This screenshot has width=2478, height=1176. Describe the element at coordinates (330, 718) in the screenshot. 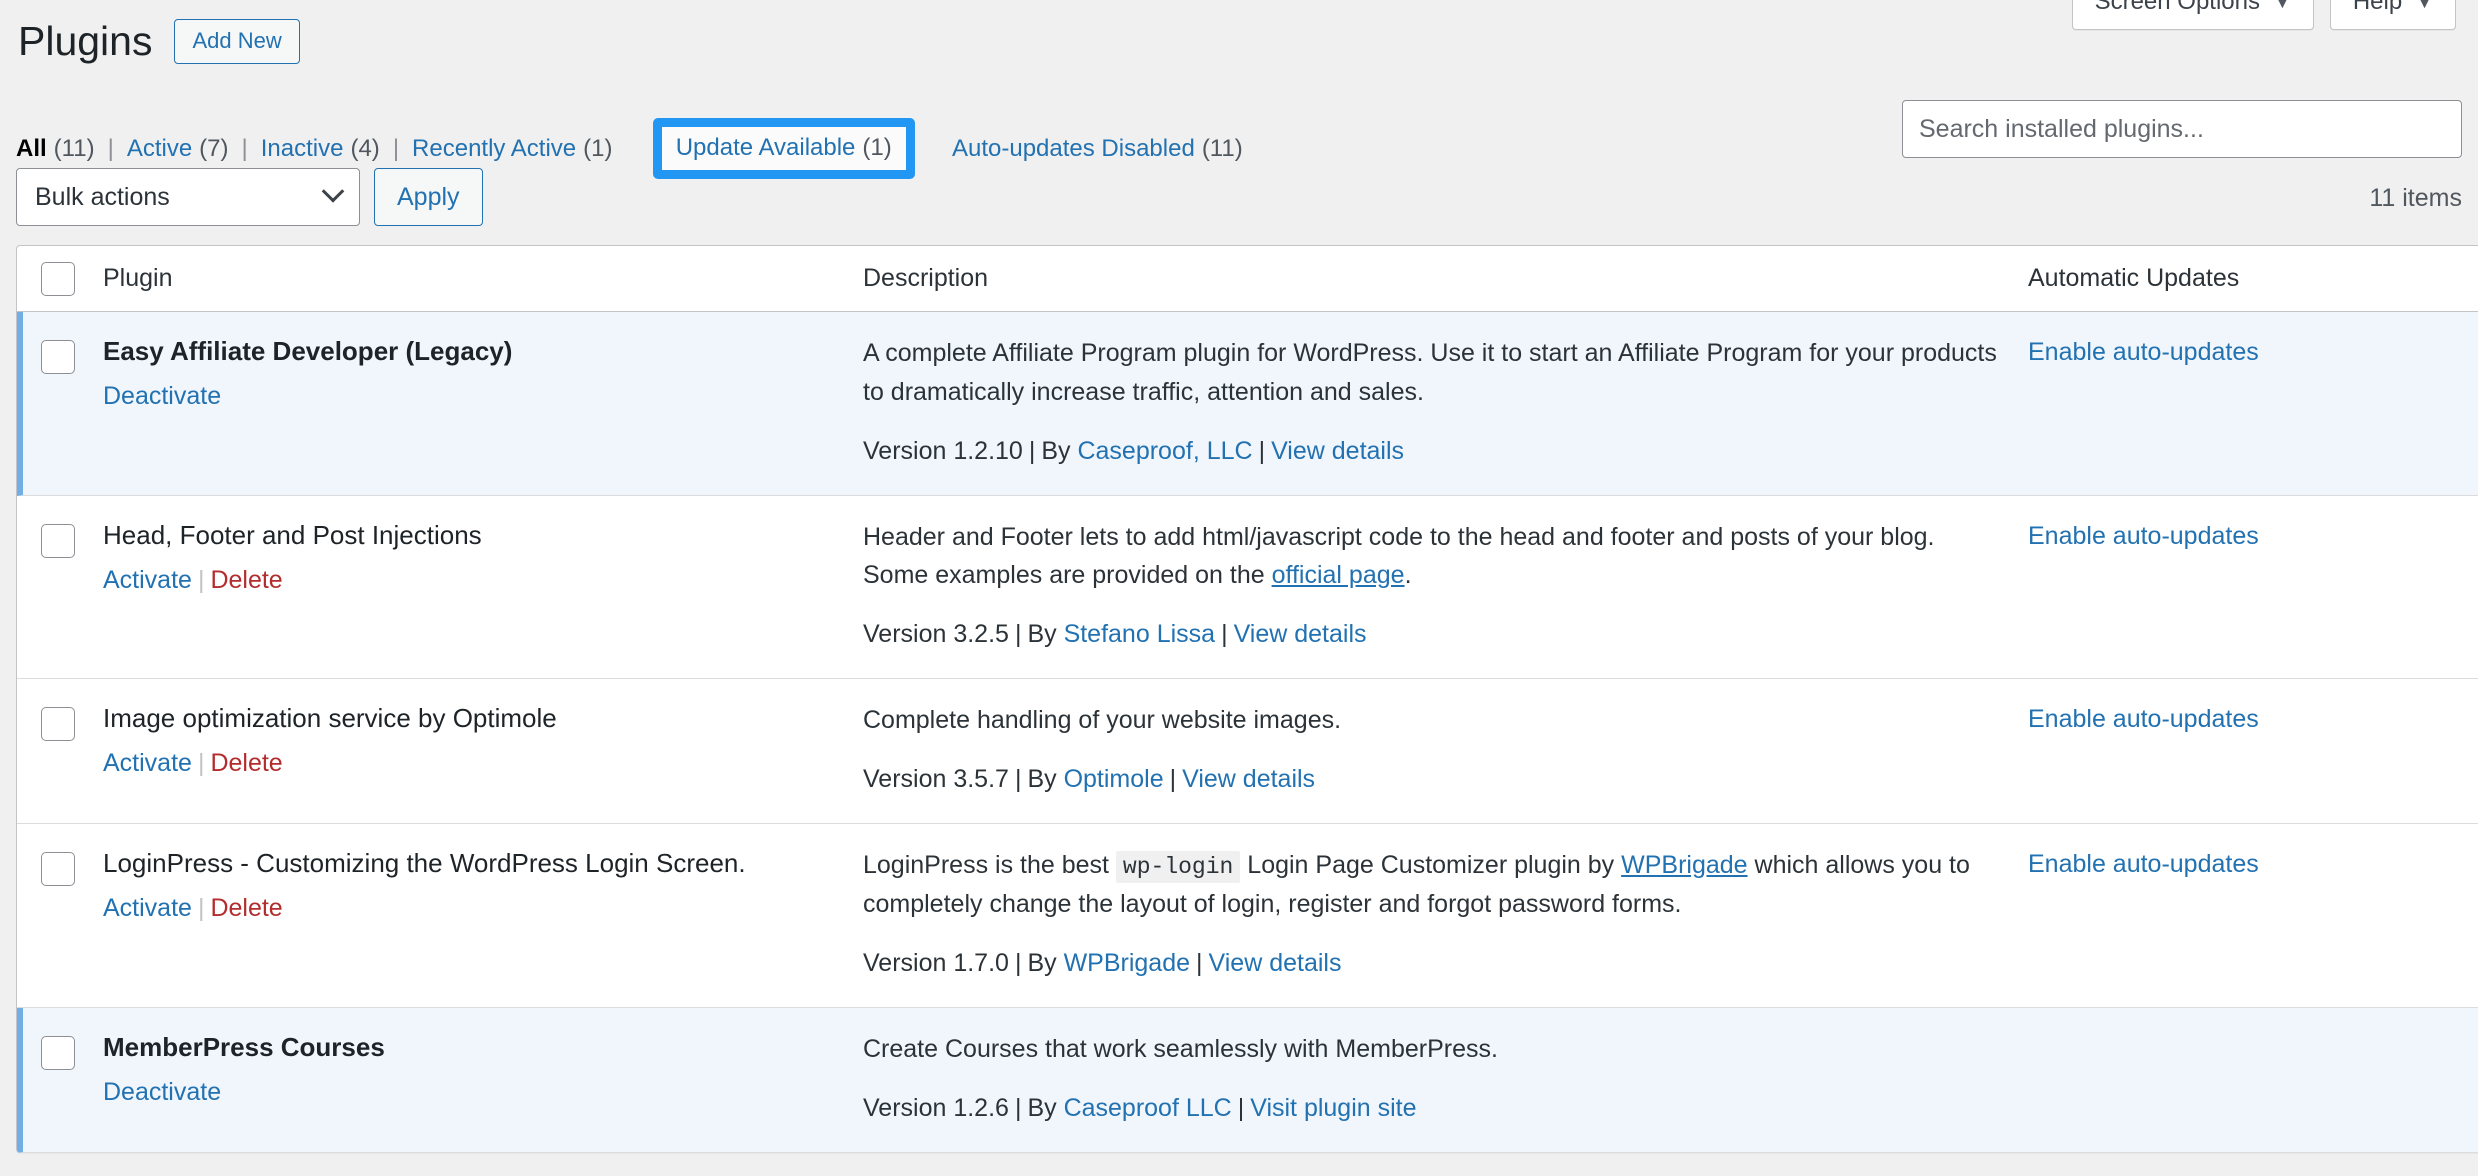

I see `plugin-title: Image optimization service by Optimole` at that location.